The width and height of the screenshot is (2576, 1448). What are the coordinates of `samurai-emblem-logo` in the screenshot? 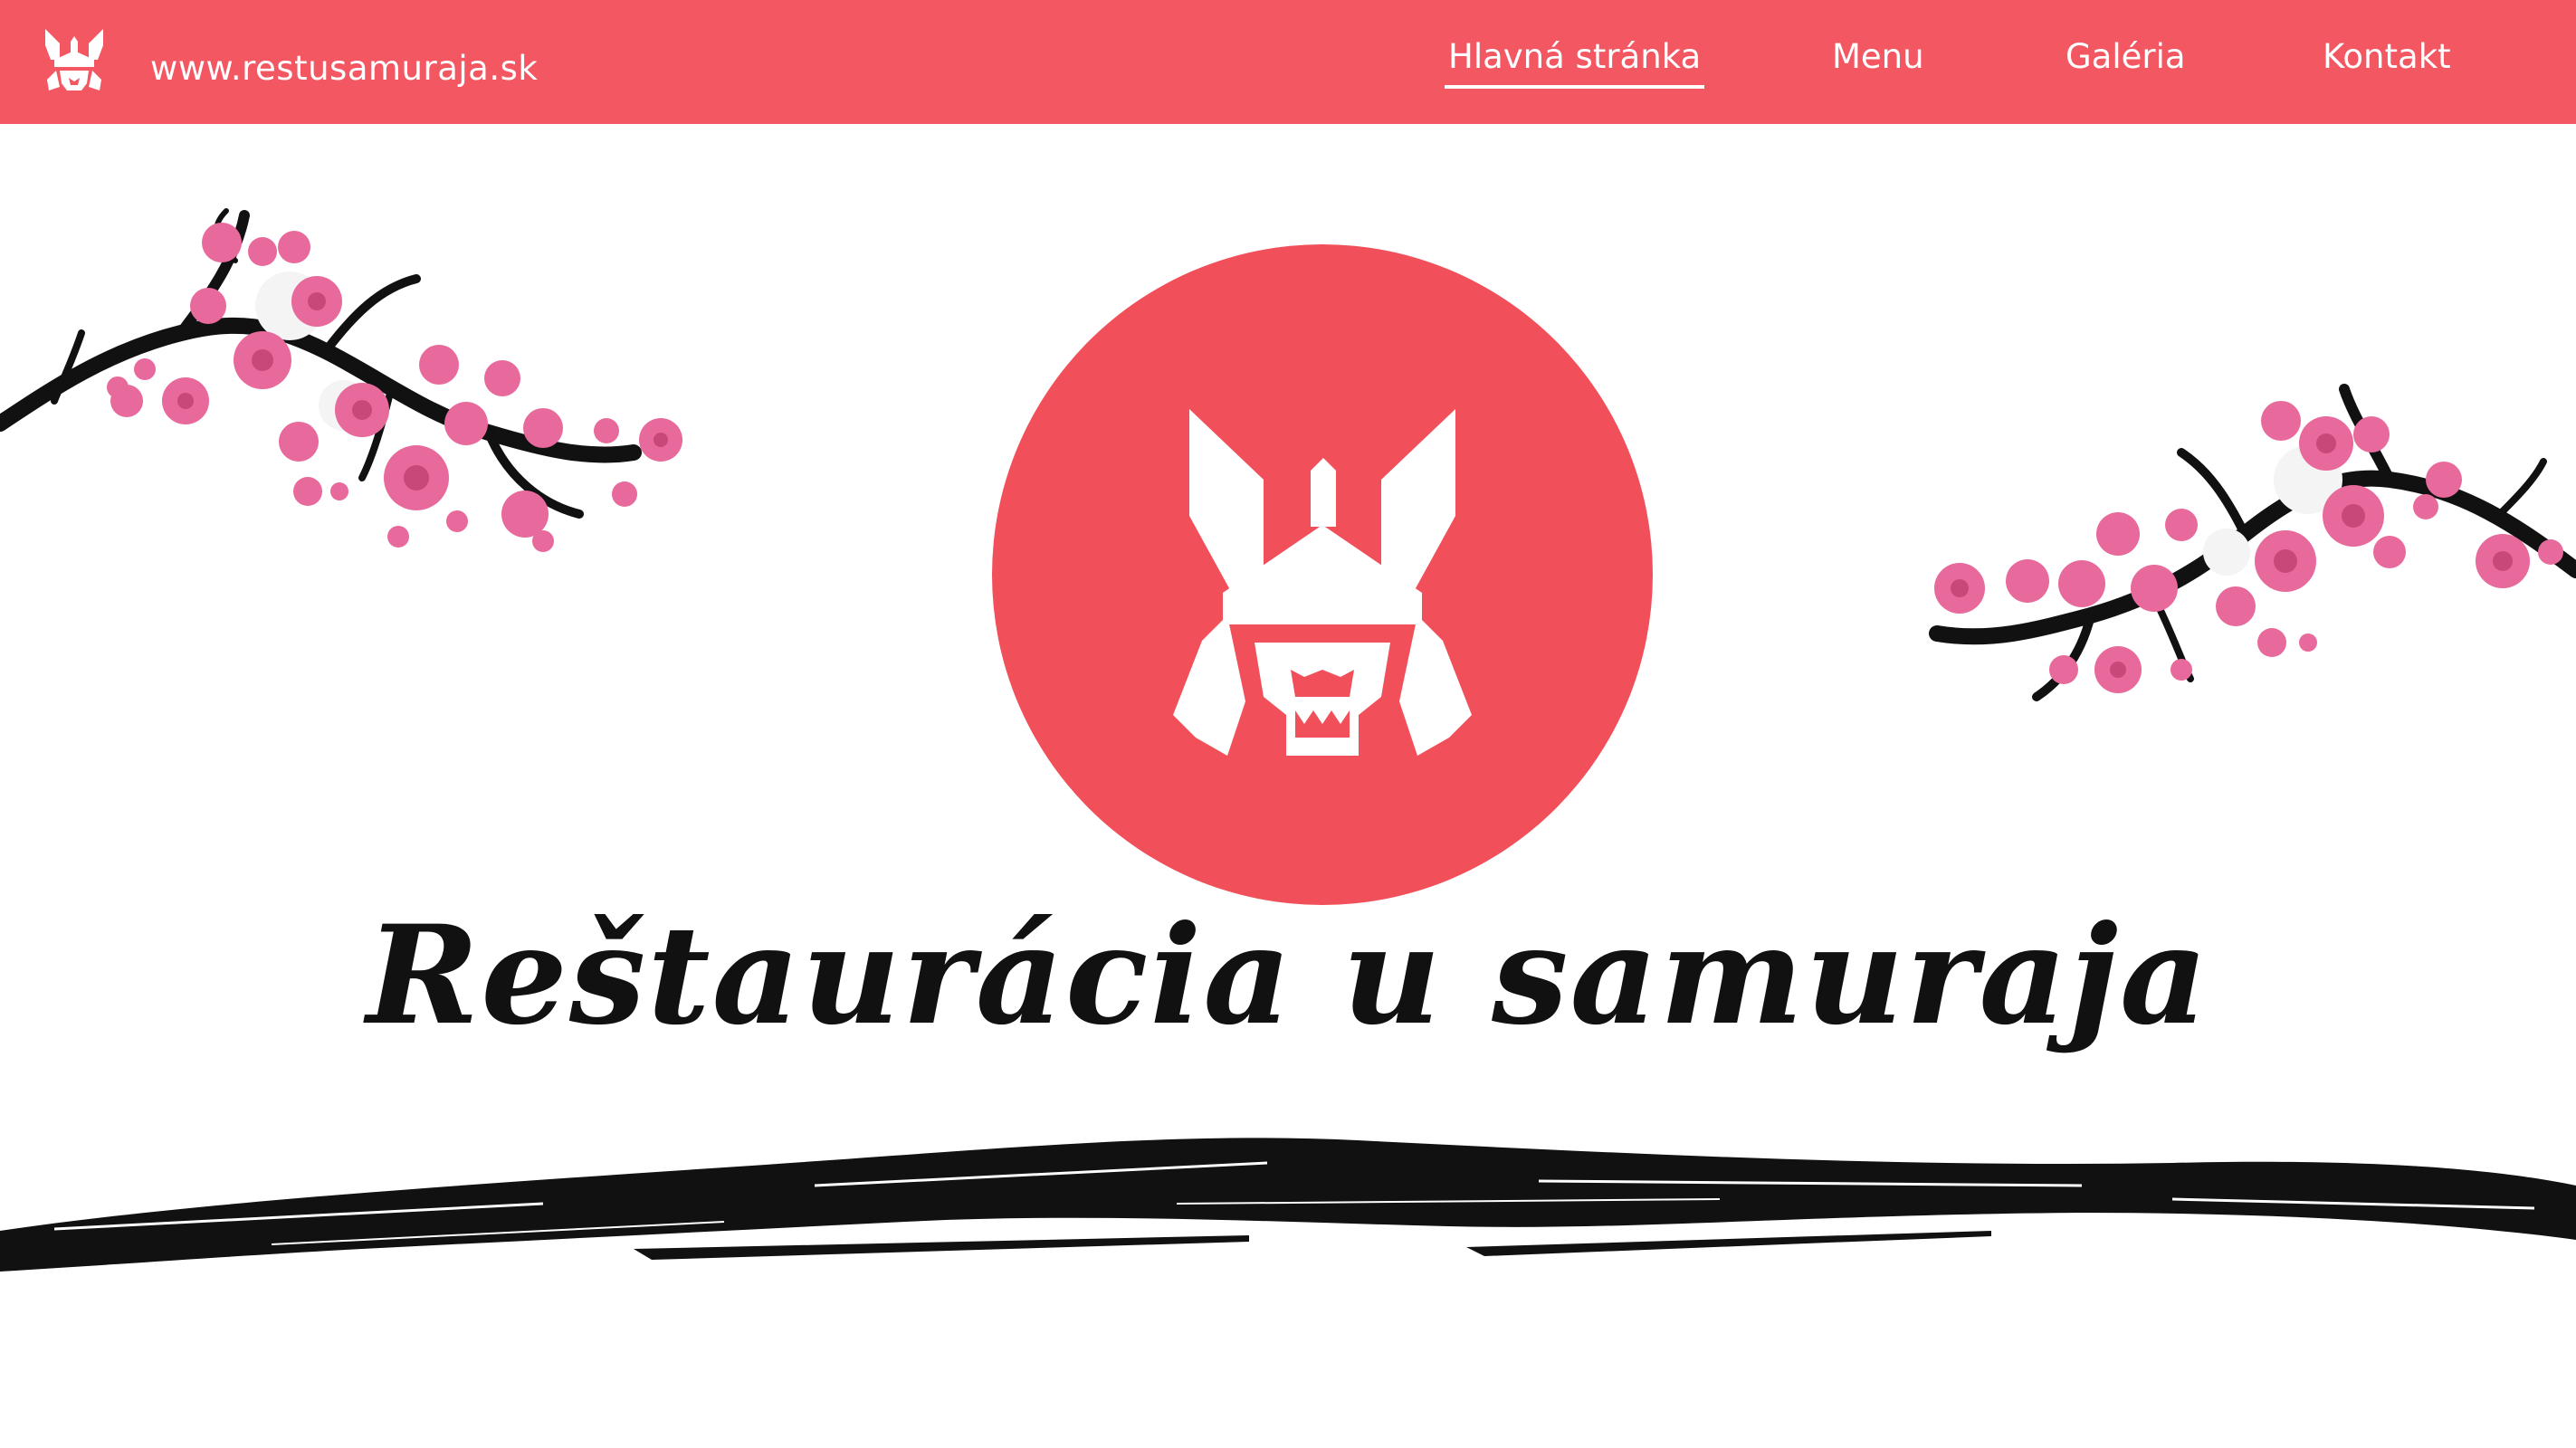 It's located at (1322, 574).